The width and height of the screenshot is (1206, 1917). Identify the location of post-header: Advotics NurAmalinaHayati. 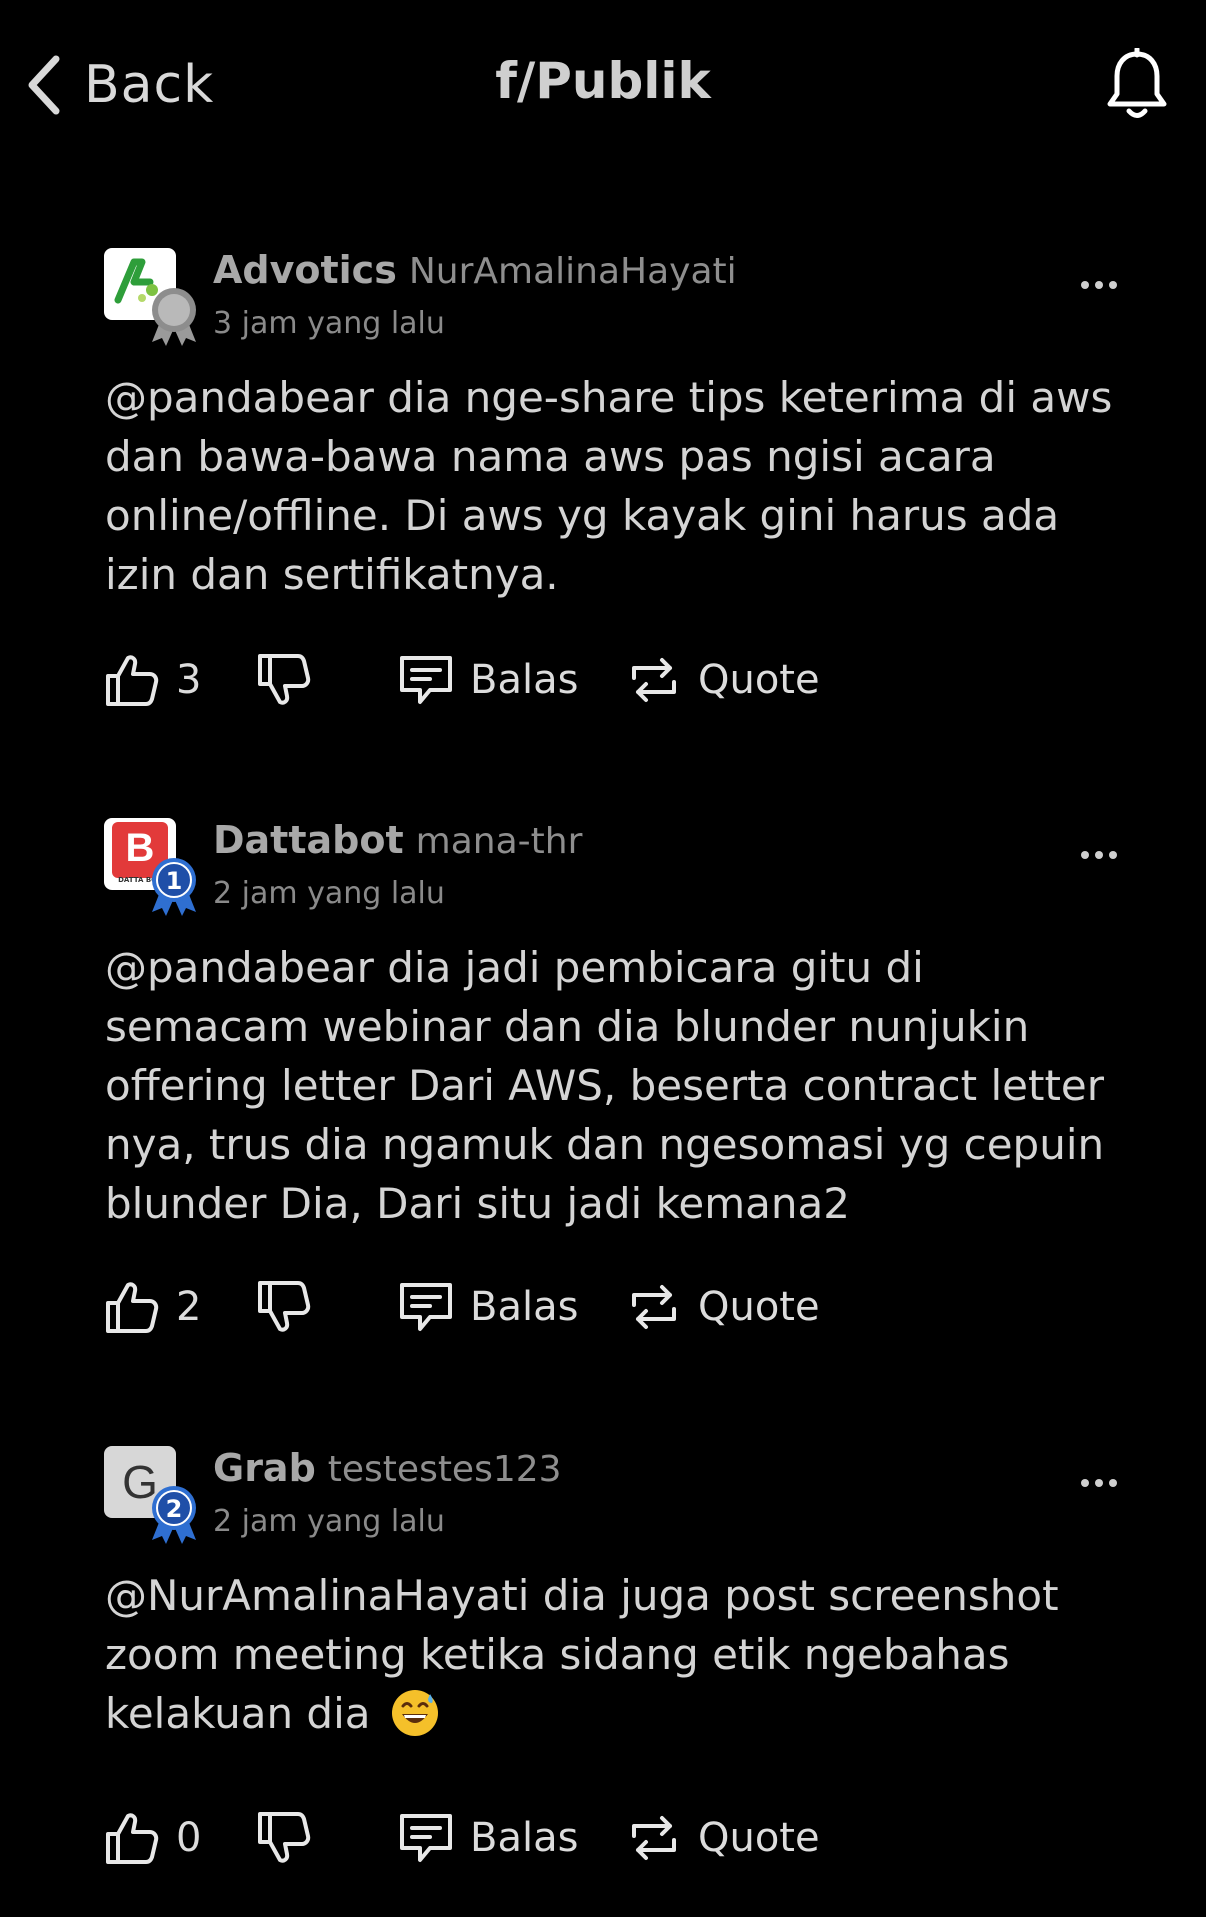
(475, 270).